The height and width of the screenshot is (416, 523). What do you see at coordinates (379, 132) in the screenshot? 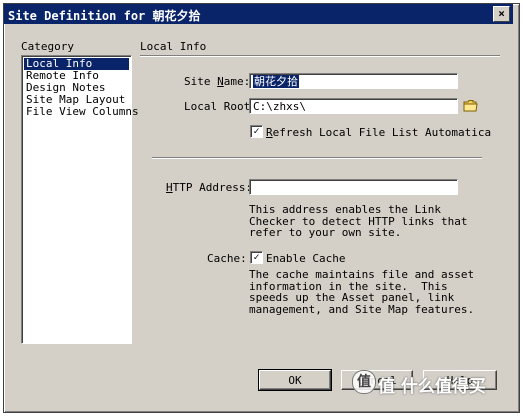
I see `refresh-checkbox-label: Refresh Local File List Automatica` at bounding box center [379, 132].